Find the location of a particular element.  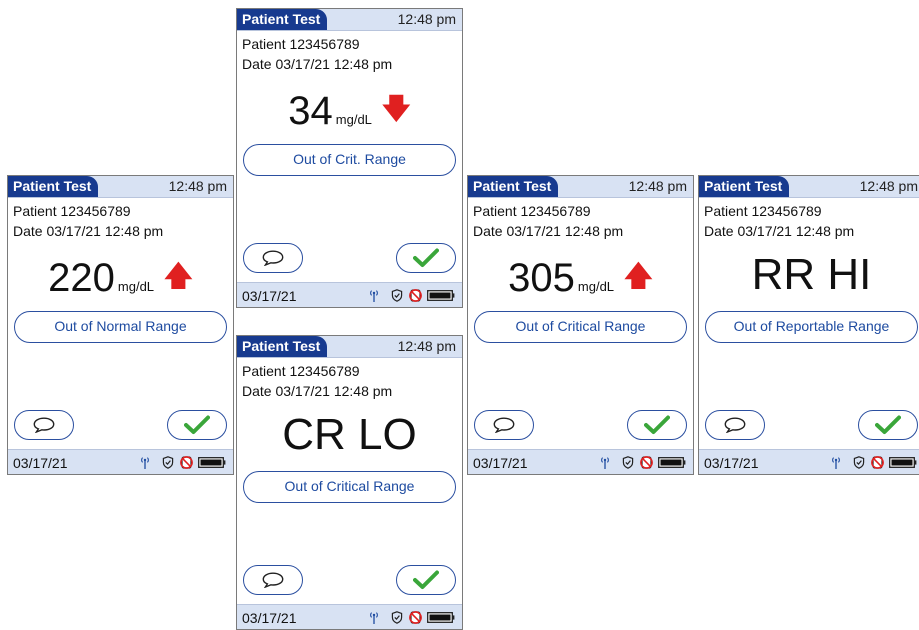

result-value: 305 is located at coordinates (541, 278).